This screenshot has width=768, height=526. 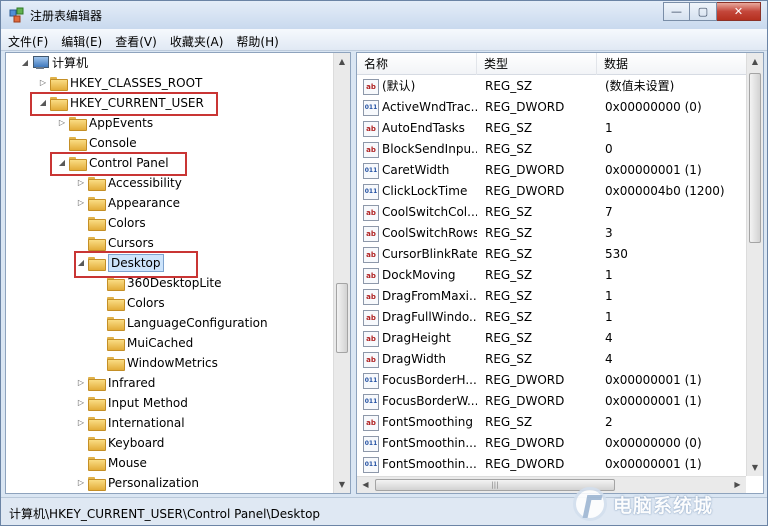 What do you see at coordinates (365, 485) in the screenshot?
I see `scroll-left-icon: ◀` at bounding box center [365, 485].